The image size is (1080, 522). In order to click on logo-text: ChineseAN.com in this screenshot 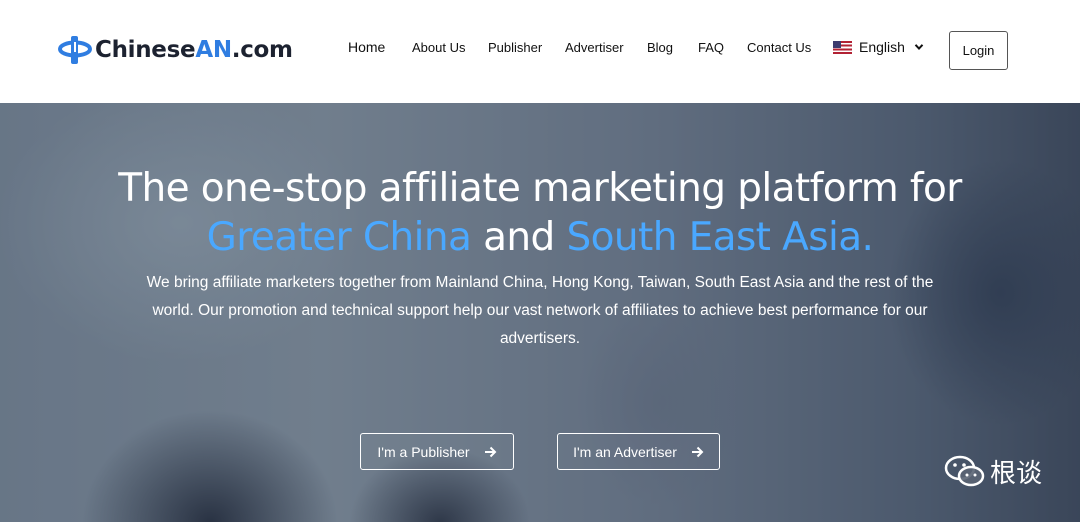, I will do `click(194, 50)`.